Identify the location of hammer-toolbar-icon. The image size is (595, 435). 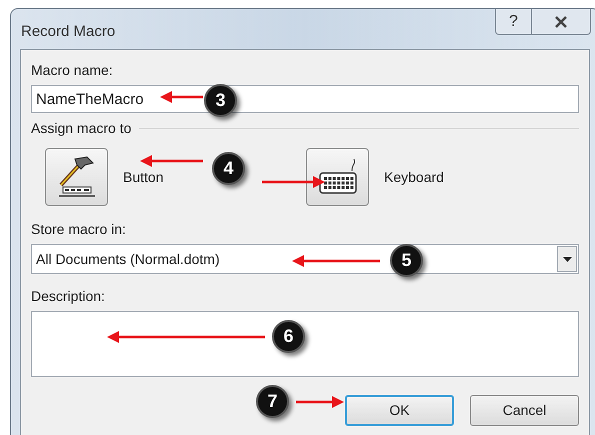
(76, 177).